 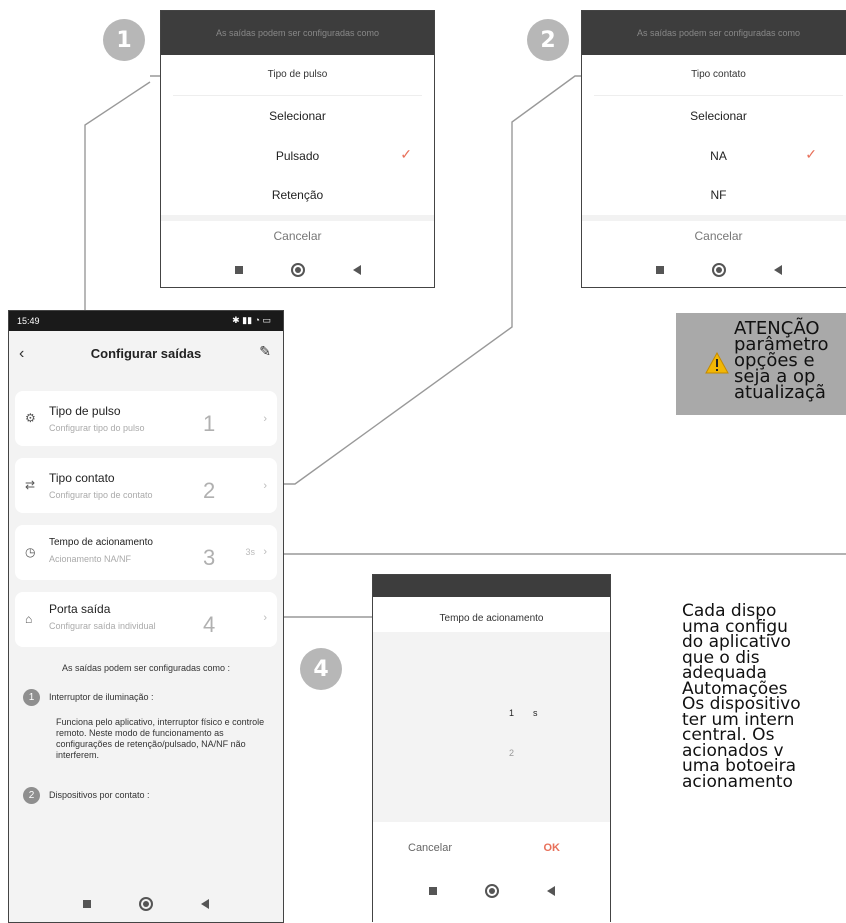 I want to click on note-badge-1: 1, so click(x=31, y=697).